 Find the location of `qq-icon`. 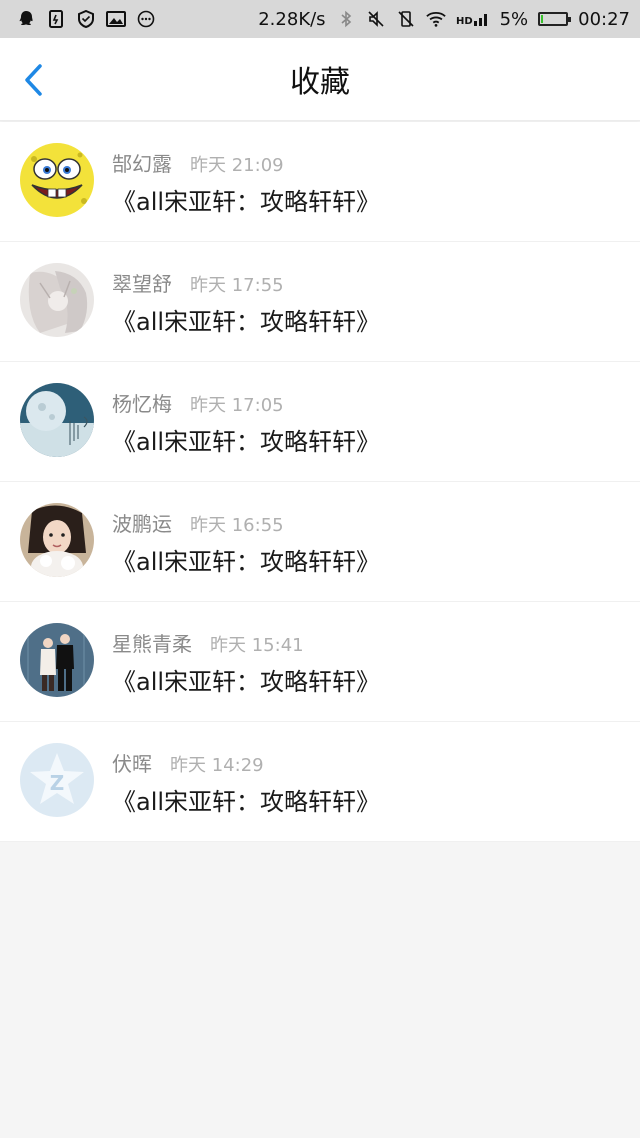

qq-icon is located at coordinates (26, 19).